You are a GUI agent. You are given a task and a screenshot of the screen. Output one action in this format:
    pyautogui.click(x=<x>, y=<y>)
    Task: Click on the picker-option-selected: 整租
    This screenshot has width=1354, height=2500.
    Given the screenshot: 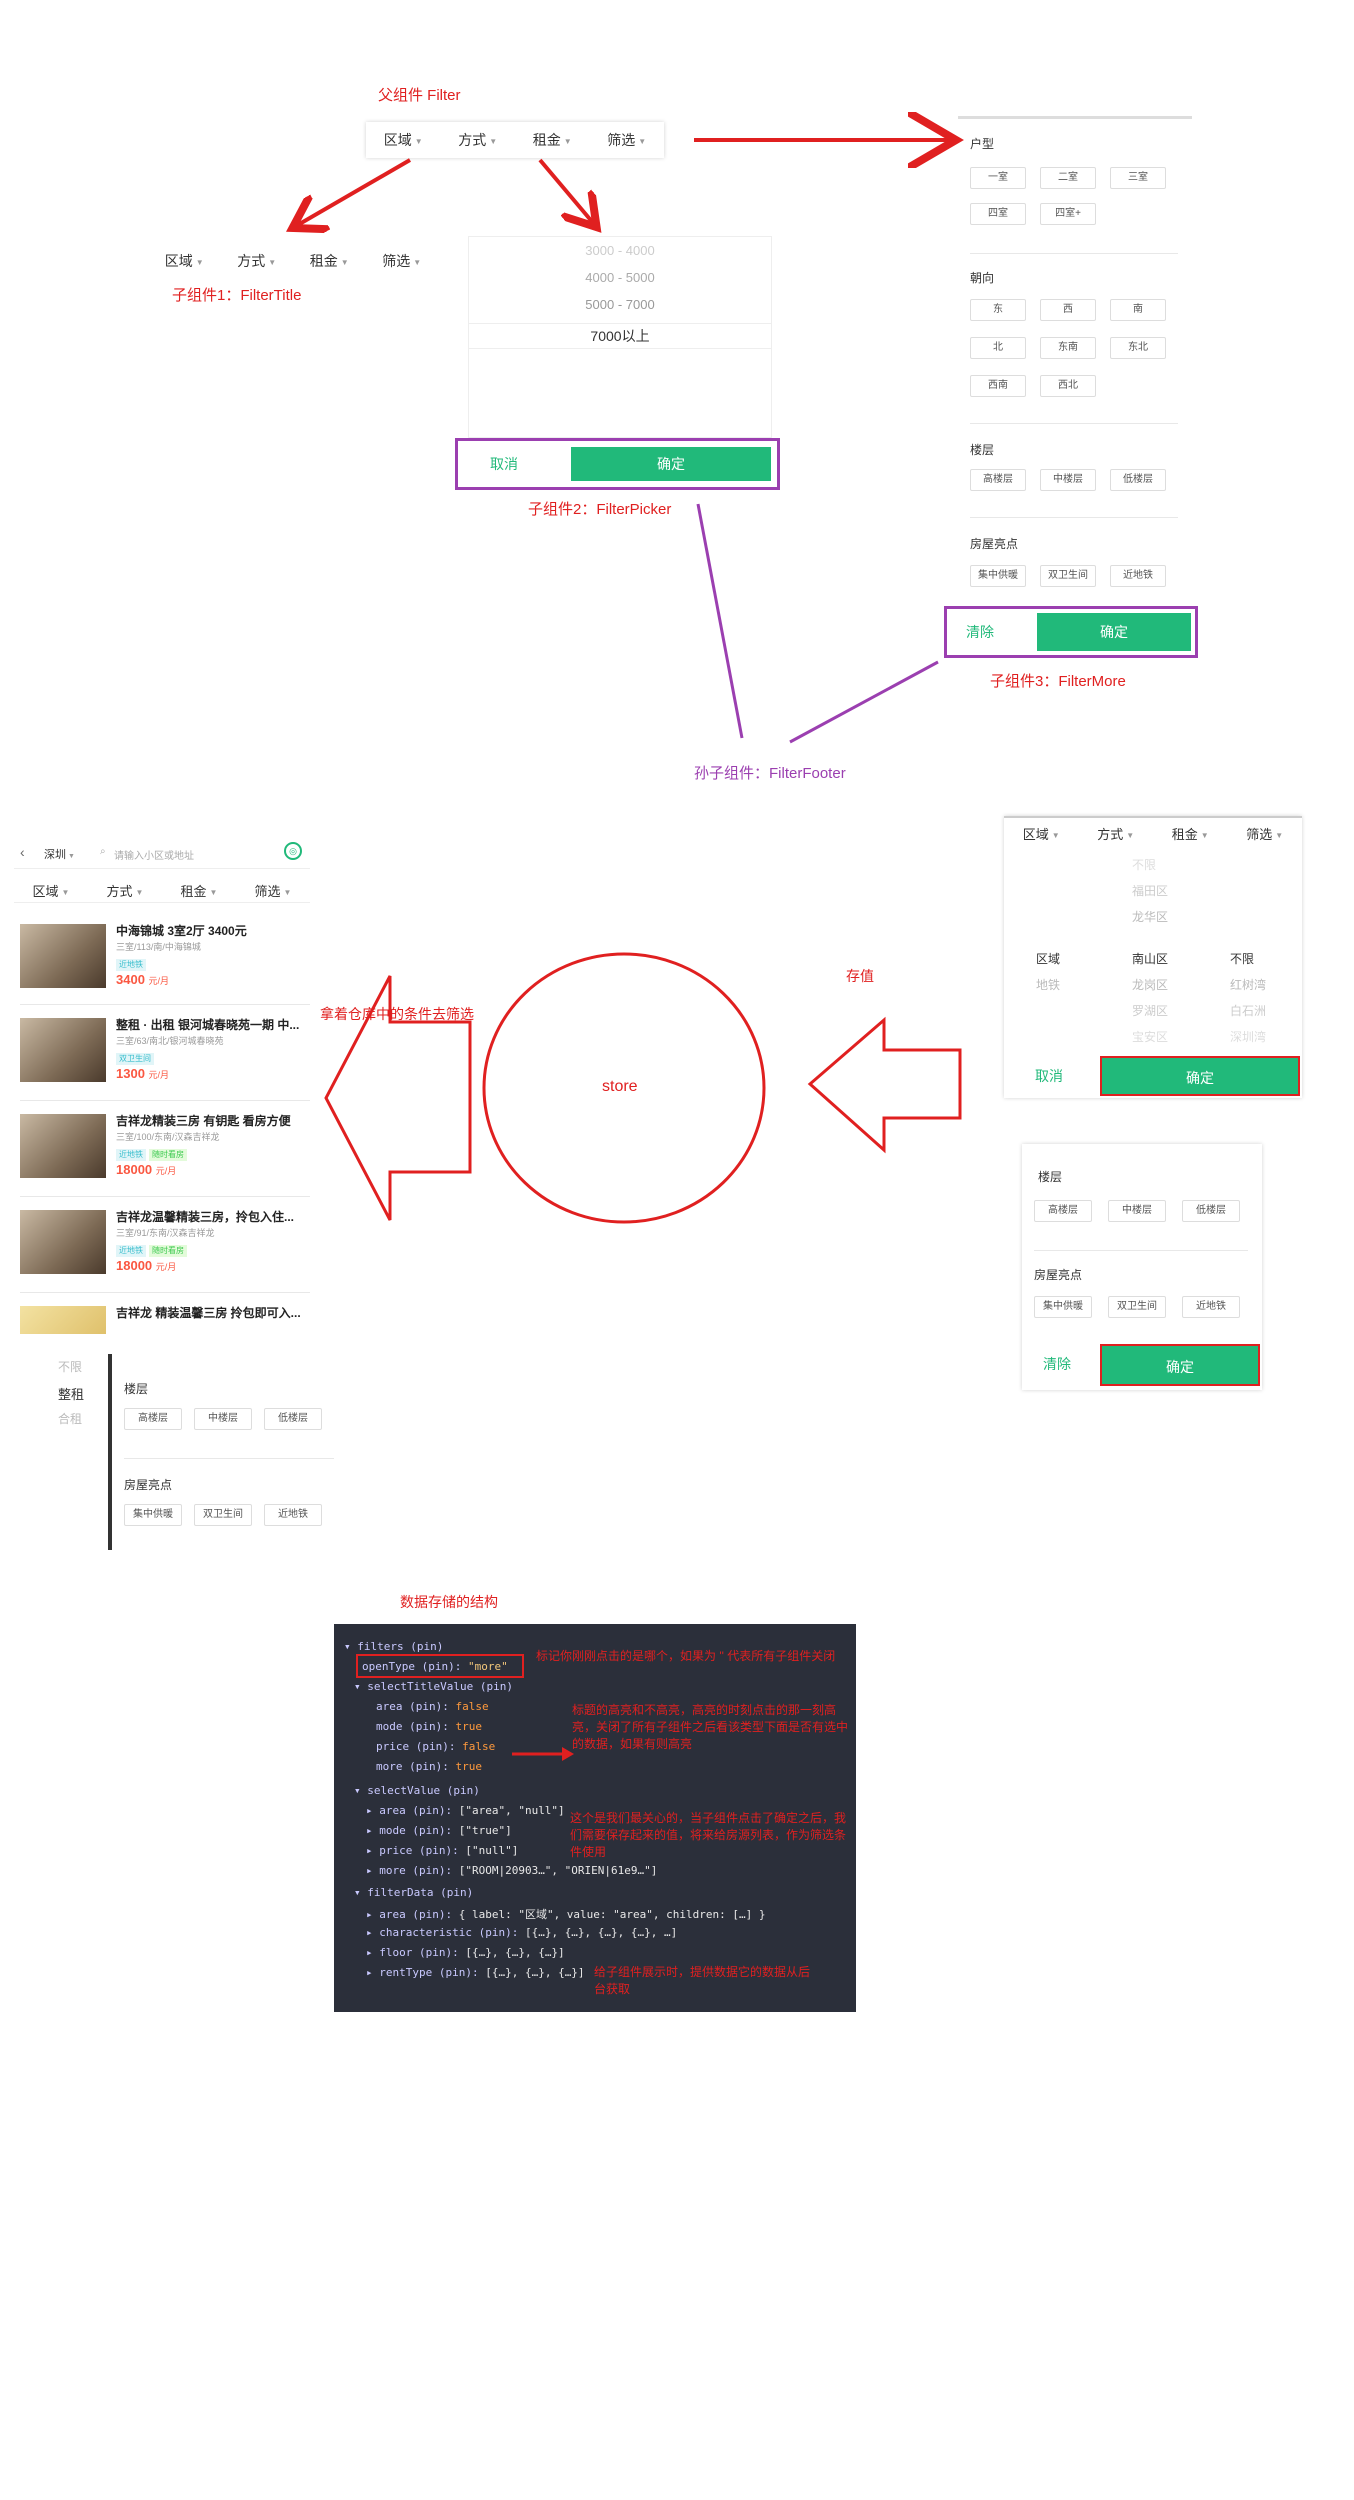 What is the action you would take?
    pyautogui.click(x=71, y=1393)
    